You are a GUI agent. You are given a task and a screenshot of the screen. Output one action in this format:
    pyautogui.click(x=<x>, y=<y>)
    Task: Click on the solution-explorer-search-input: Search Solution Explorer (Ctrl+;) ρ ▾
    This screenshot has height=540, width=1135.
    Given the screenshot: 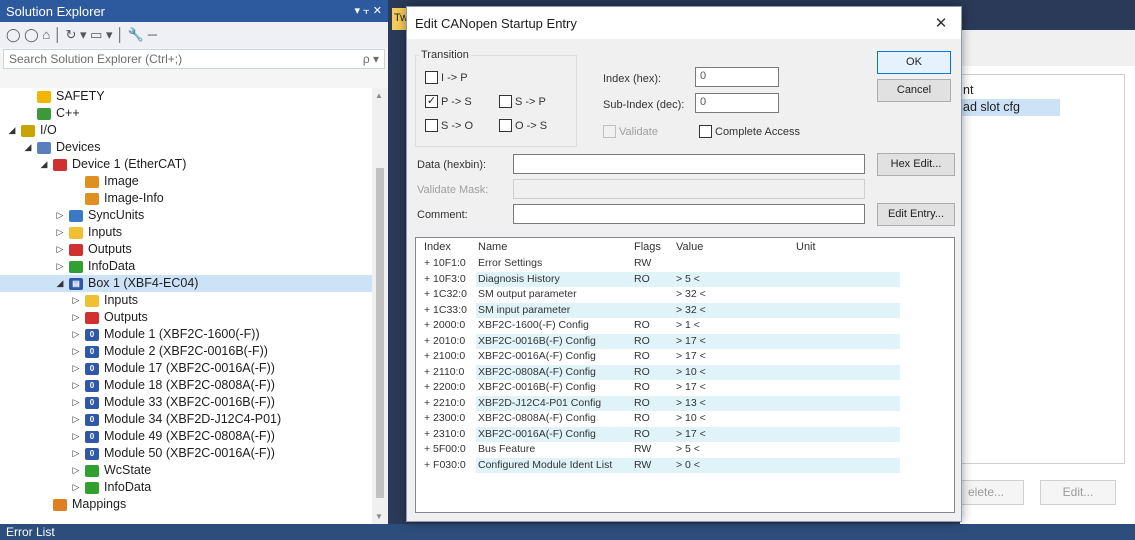 What is the action you would take?
    pyautogui.click(x=194, y=59)
    